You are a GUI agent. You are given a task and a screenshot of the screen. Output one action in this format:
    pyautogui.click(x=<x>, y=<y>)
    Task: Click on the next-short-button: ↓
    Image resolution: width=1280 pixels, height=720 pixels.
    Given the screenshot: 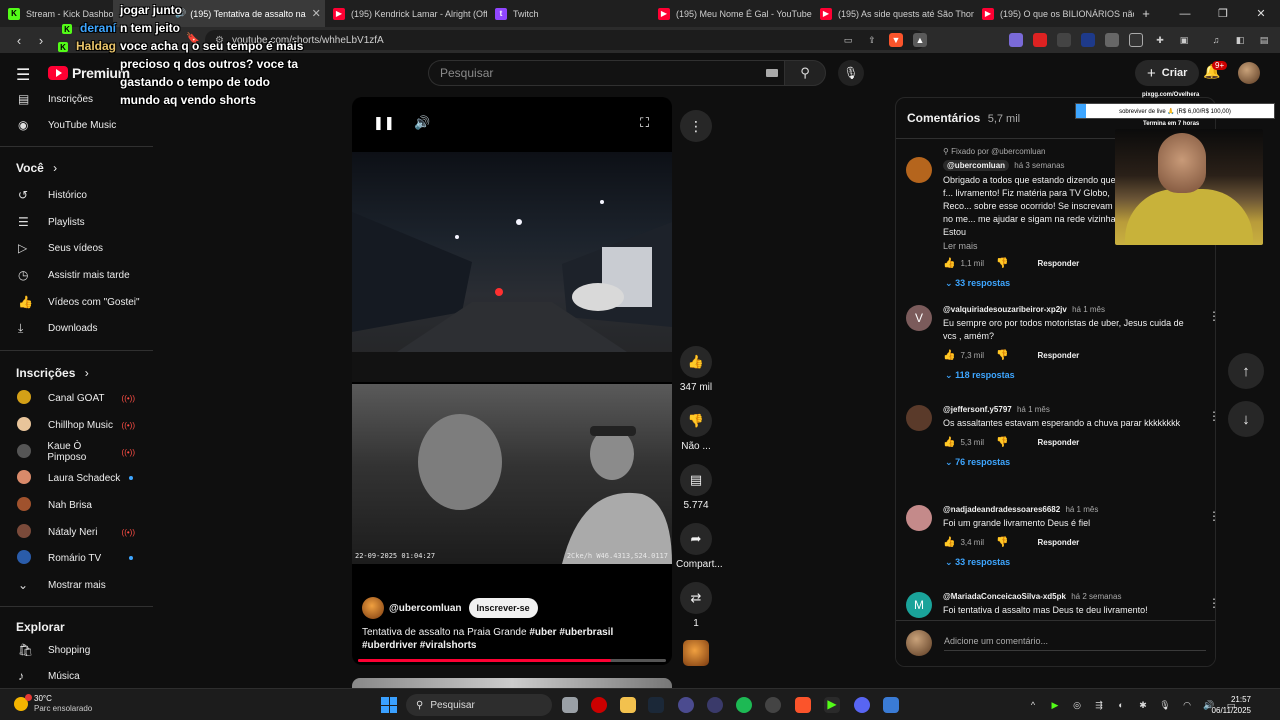 What is the action you would take?
    pyautogui.click(x=1246, y=419)
    